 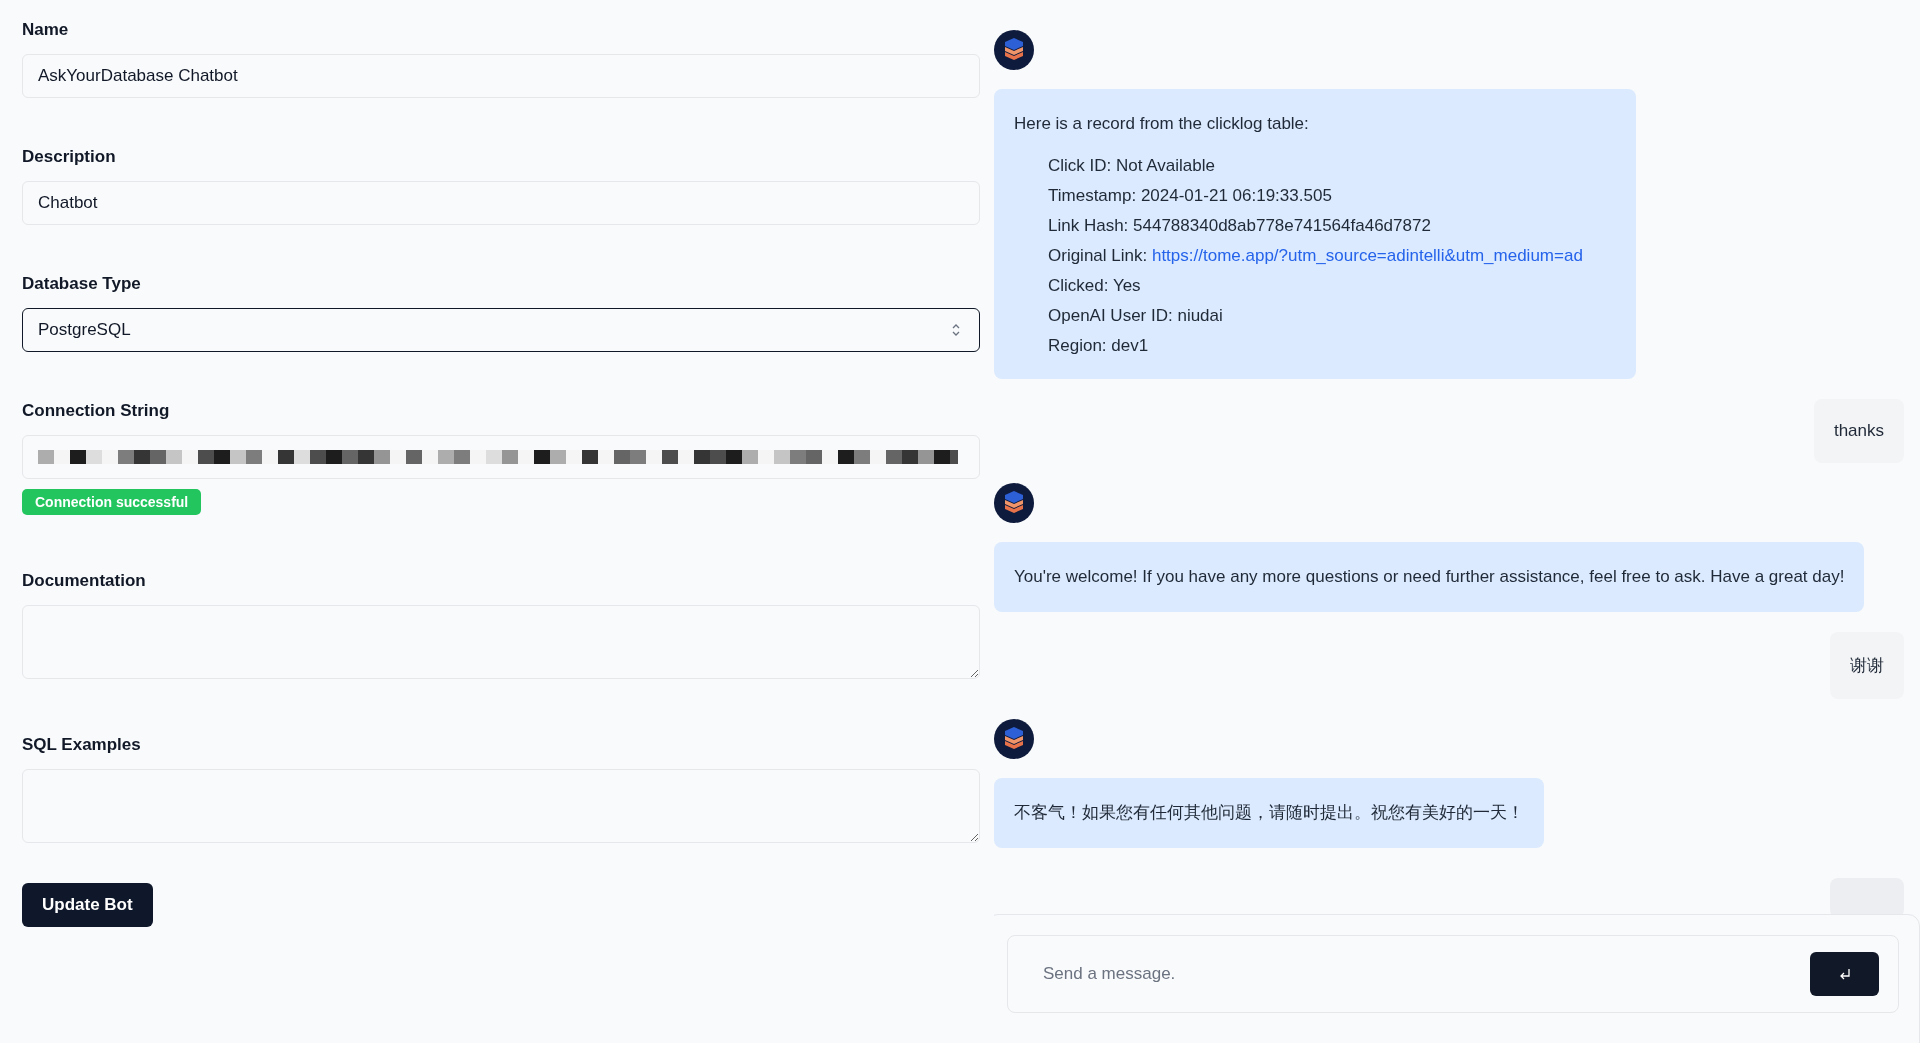 I want to click on select-field: PostgreSQL, so click(x=501, y=330).